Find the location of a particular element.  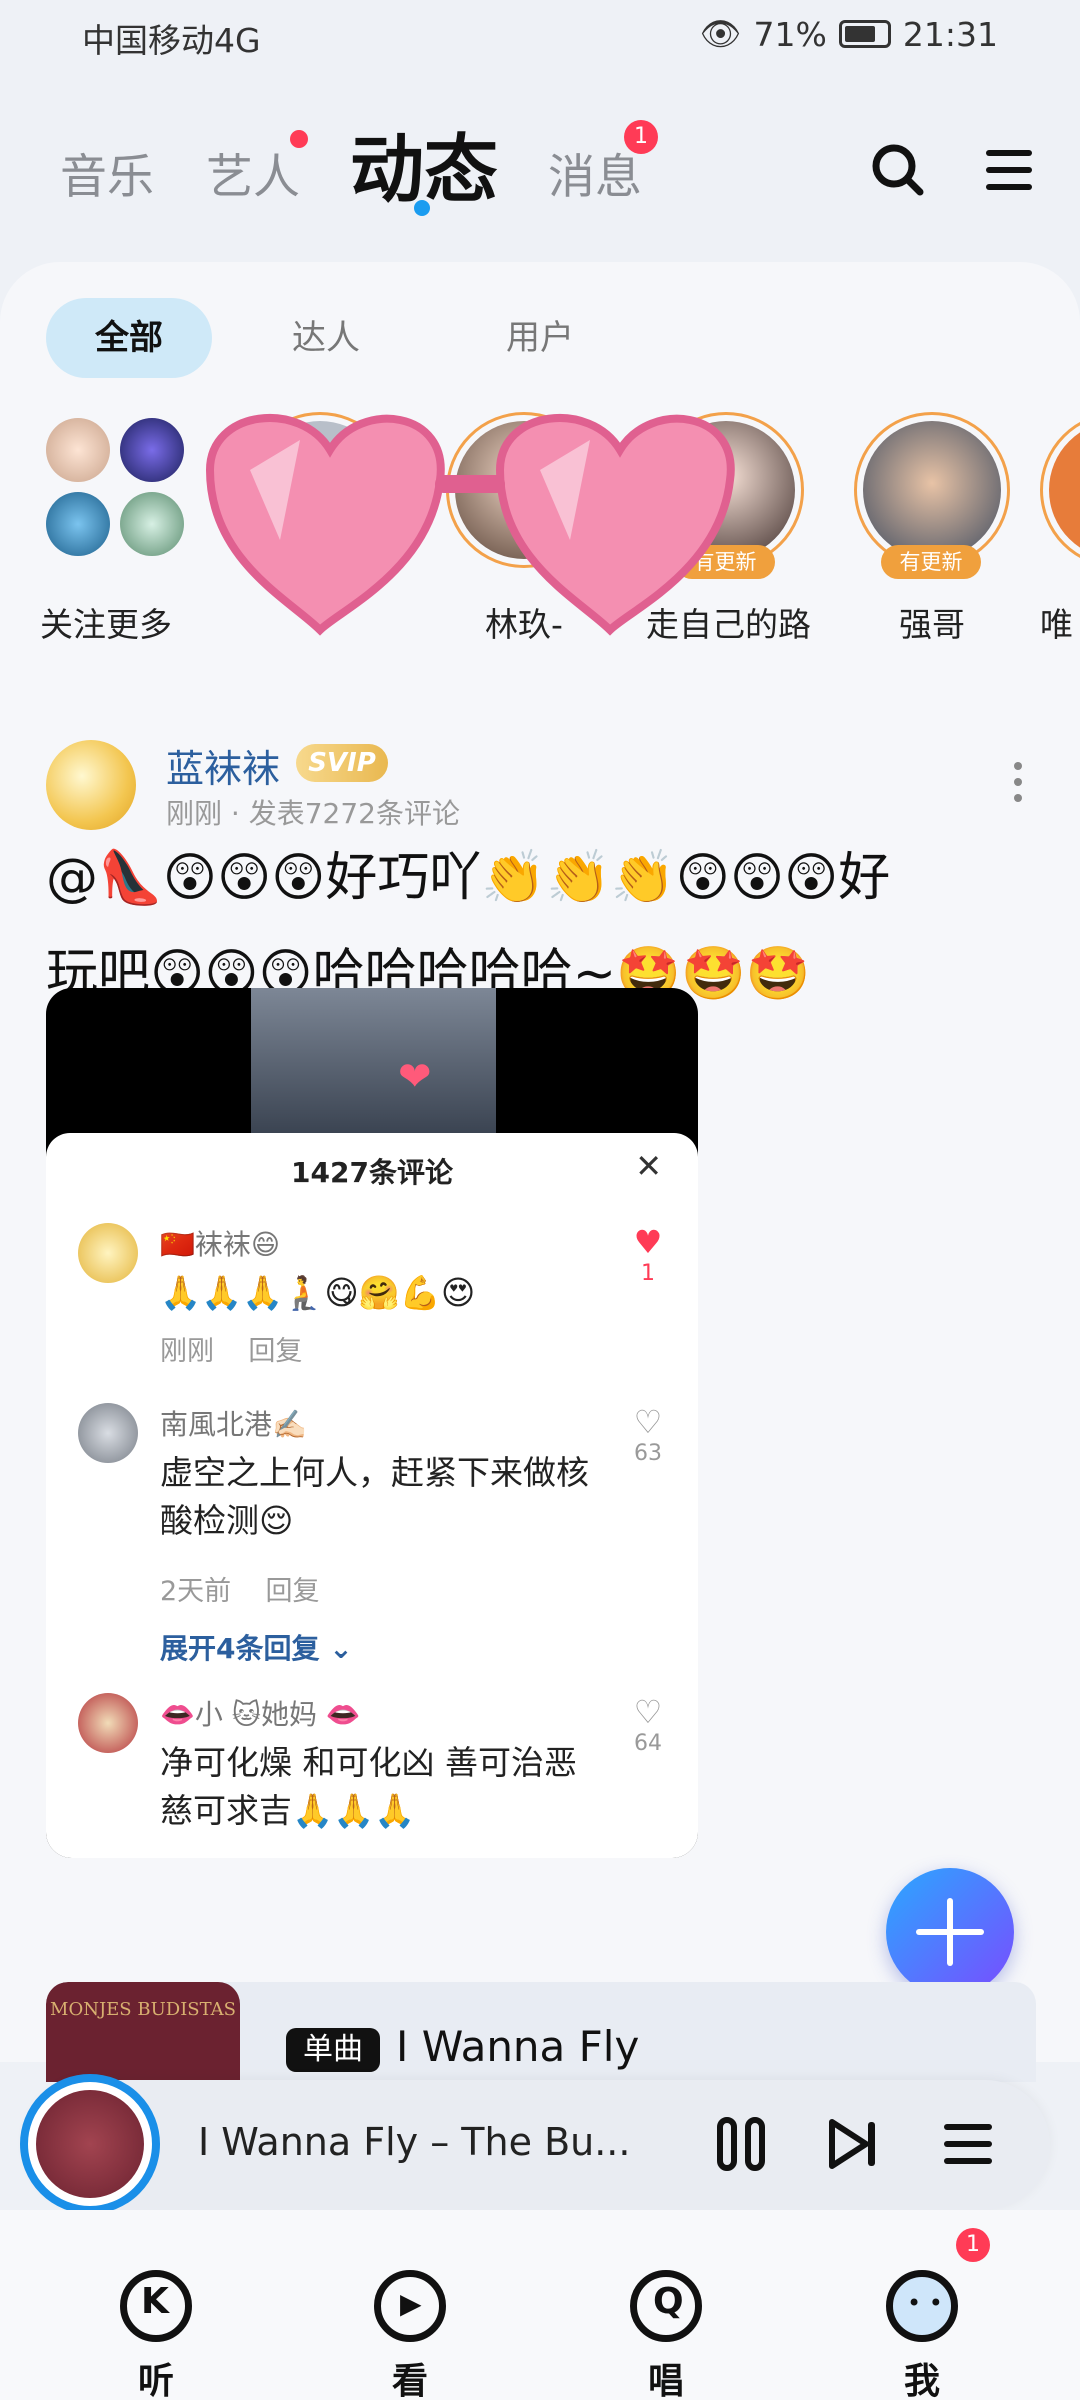

post-author-name: 蓝袜袜 is located at coordinates (223, 765).